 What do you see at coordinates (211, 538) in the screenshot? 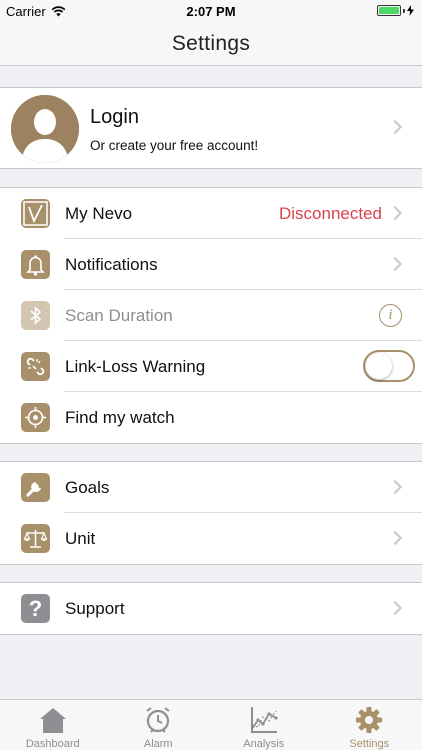
I see `unit-row: Unit` at bounding box center [211, 538].